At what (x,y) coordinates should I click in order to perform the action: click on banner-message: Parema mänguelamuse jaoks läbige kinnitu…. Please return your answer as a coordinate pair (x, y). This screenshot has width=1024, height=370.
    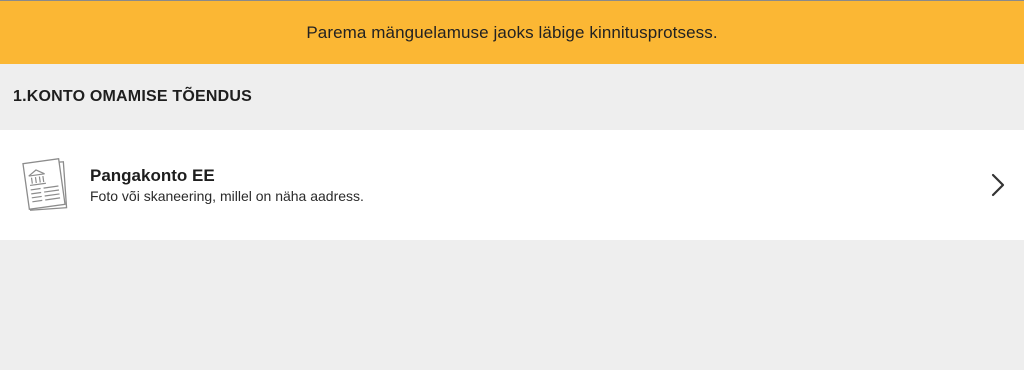
    Looking at the image, I should click on (512, 32).